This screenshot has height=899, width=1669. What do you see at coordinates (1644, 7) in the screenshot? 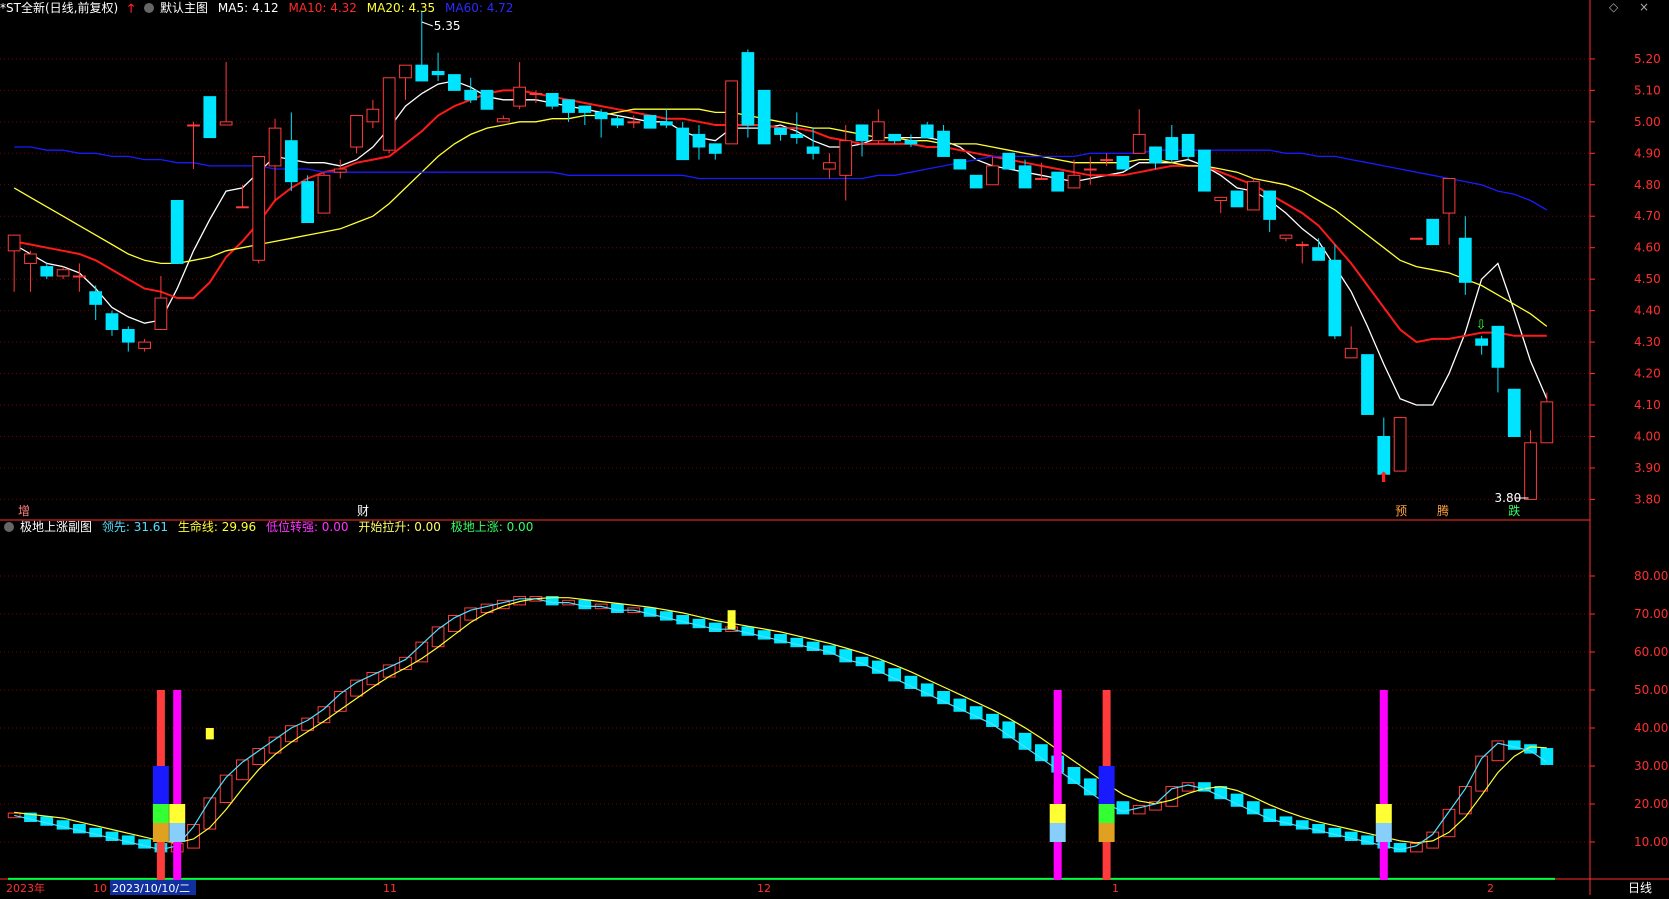
I see `close-icon: ×` at bounding box center [1644, 7].